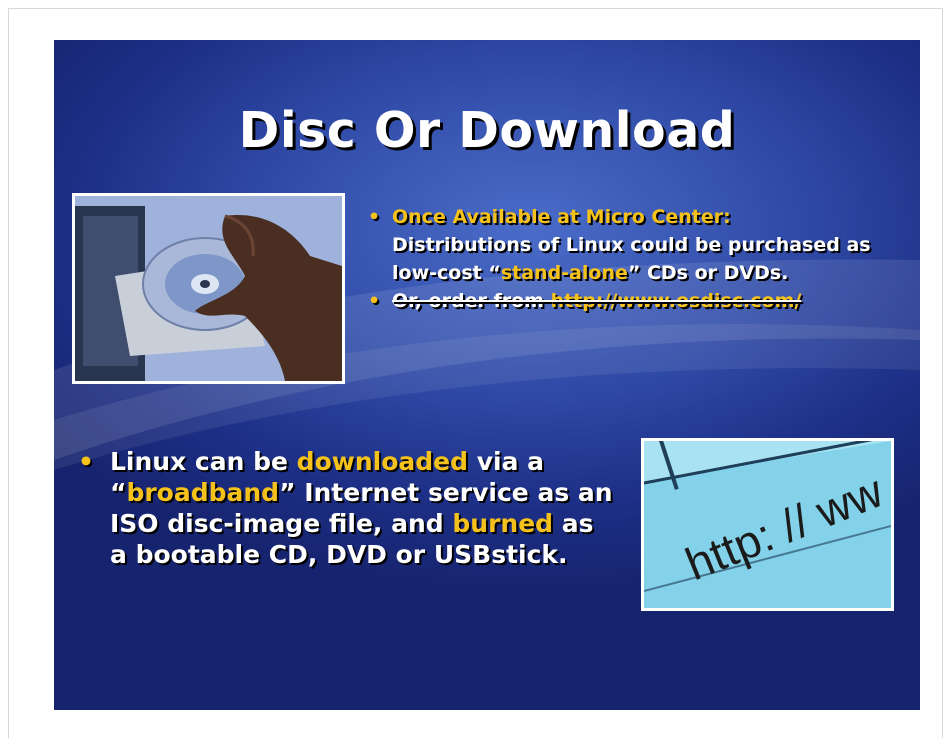 The image size is (951, 738). Describe the element at coordinates (561, 217) in the screenshot. I see `bullet-heading: Once Available at Micro Center:` at that location.